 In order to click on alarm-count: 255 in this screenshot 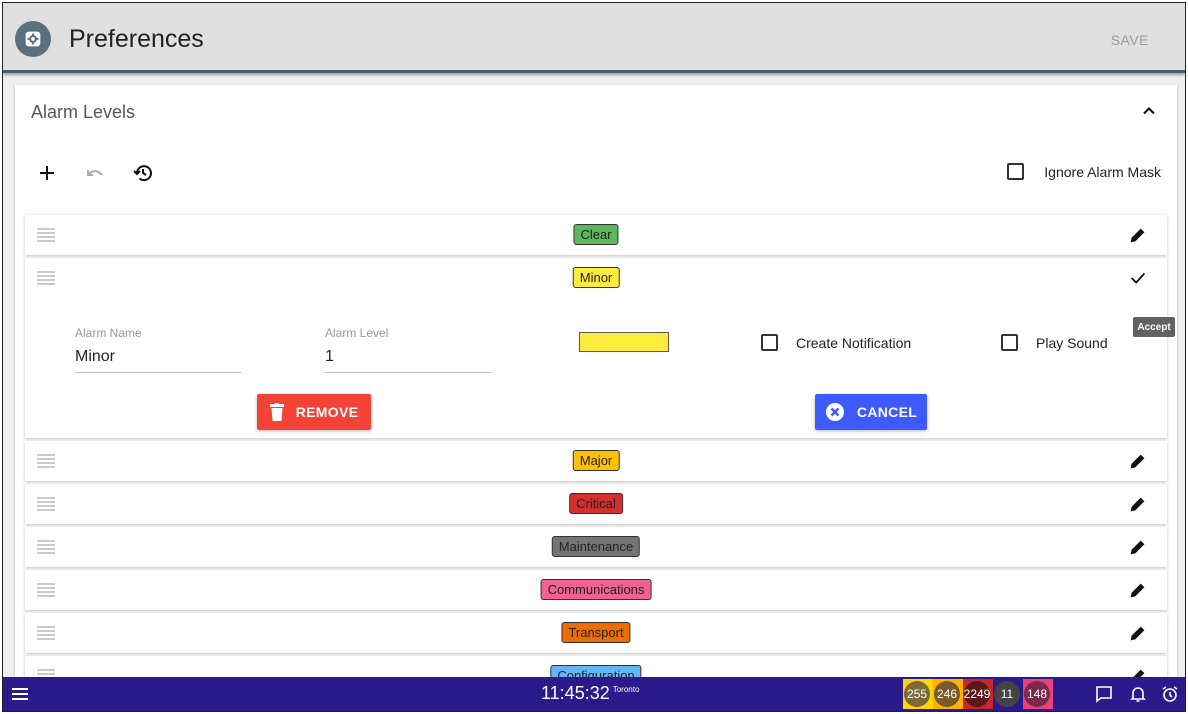, I will do `click(917, 694)`.